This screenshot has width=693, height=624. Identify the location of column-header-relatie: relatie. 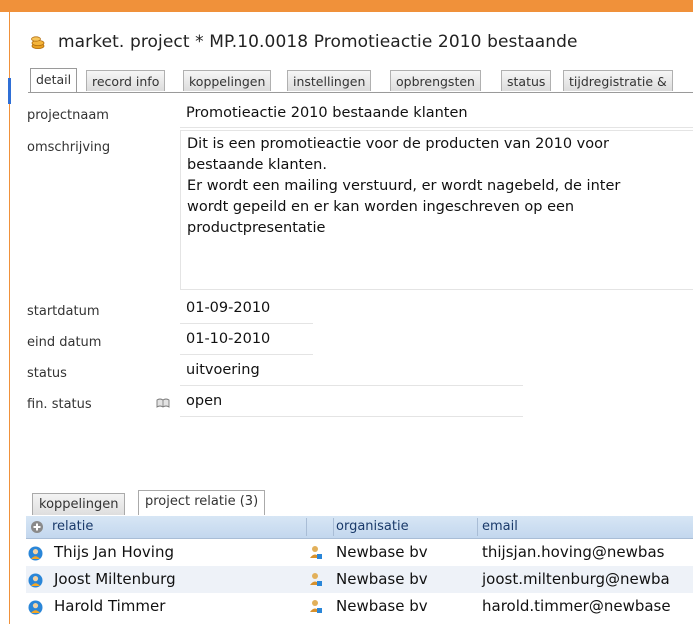
(72, 527).